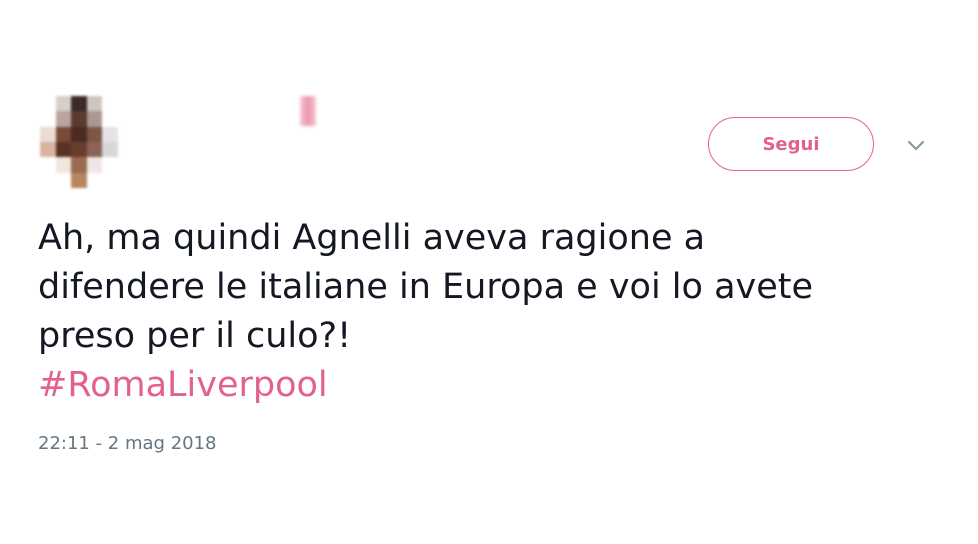  Describe the element at coordinates (308, 111) in the screenshot. I see `user-name-blurred` at that location.